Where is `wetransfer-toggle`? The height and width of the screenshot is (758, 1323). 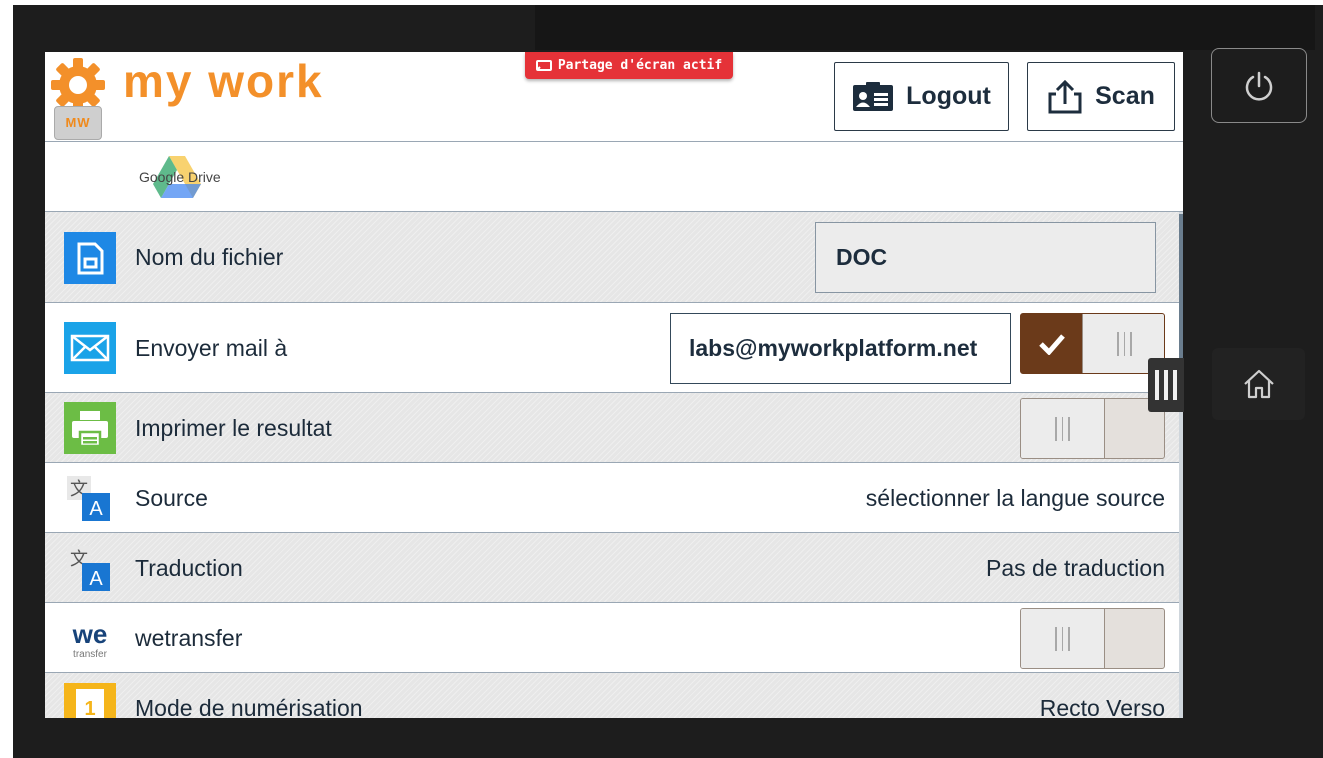 wetransfer-toggle is located at coordinates (1092, 638).